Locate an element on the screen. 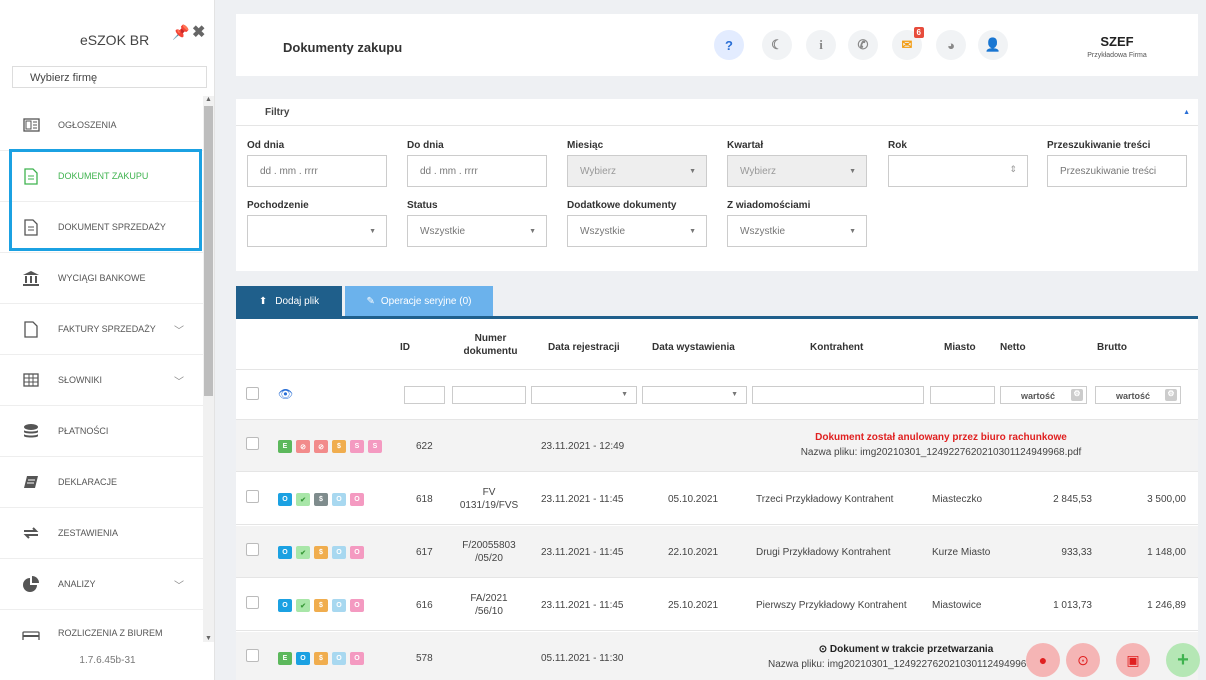 Image resolution: width=1206 pixels, height=680 pixels. header-id: ID is located at coordinates (405, 347).